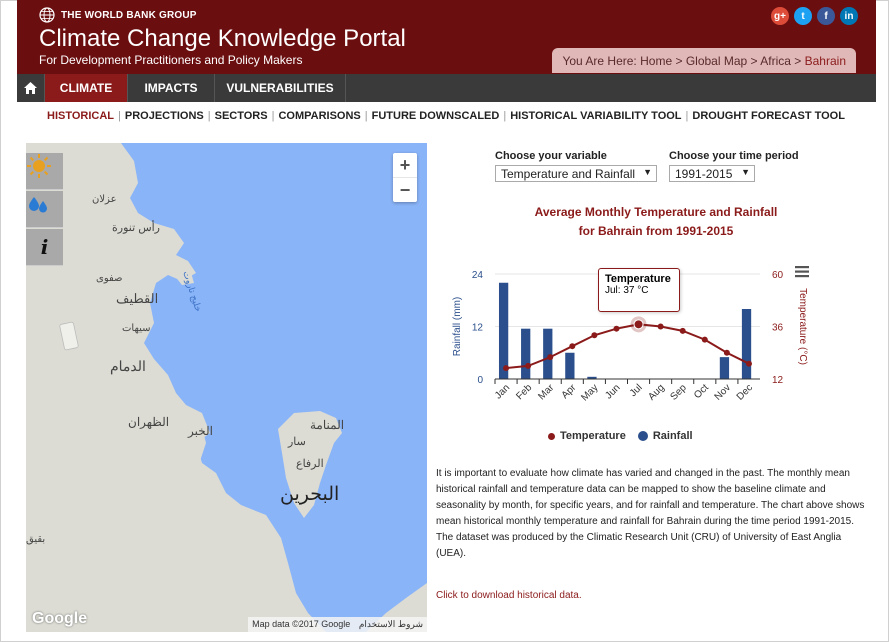 The width and height of the screenshot is (889, 642). I want to click on y-right-tick-label: 12, so click(778, 380).